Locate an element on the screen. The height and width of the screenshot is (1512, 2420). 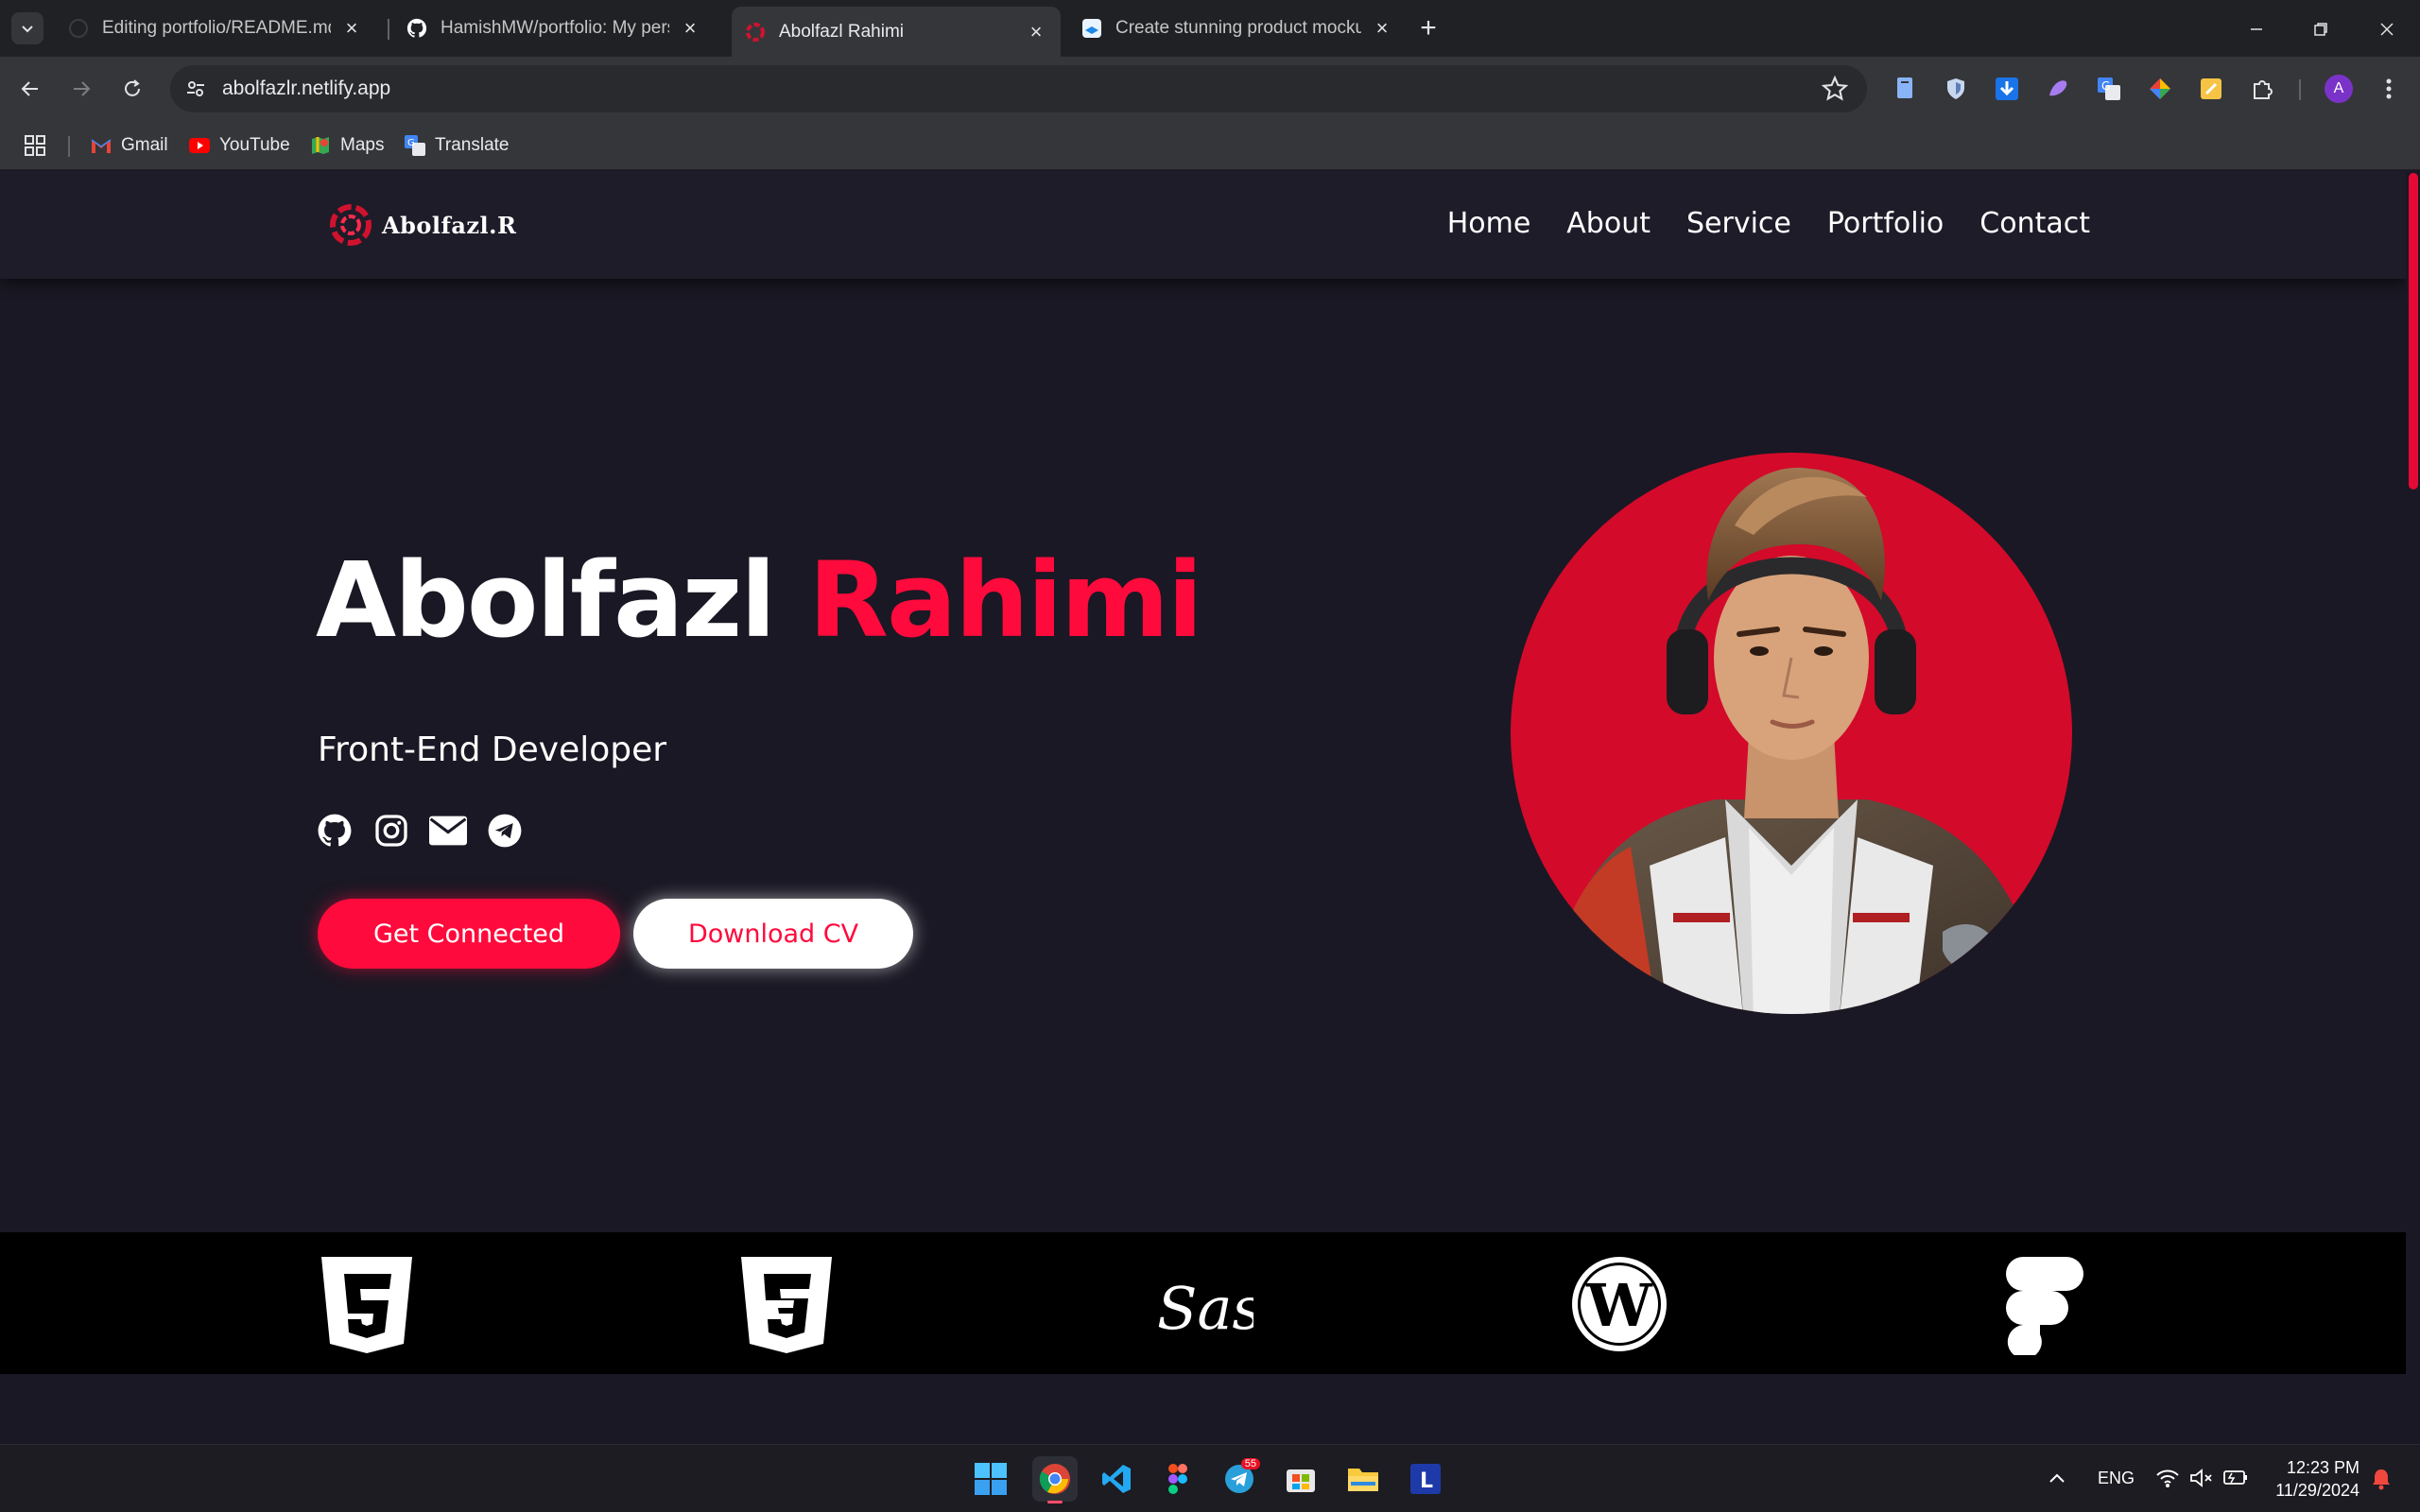
site-info-icon is located at coordinates (195, 88).